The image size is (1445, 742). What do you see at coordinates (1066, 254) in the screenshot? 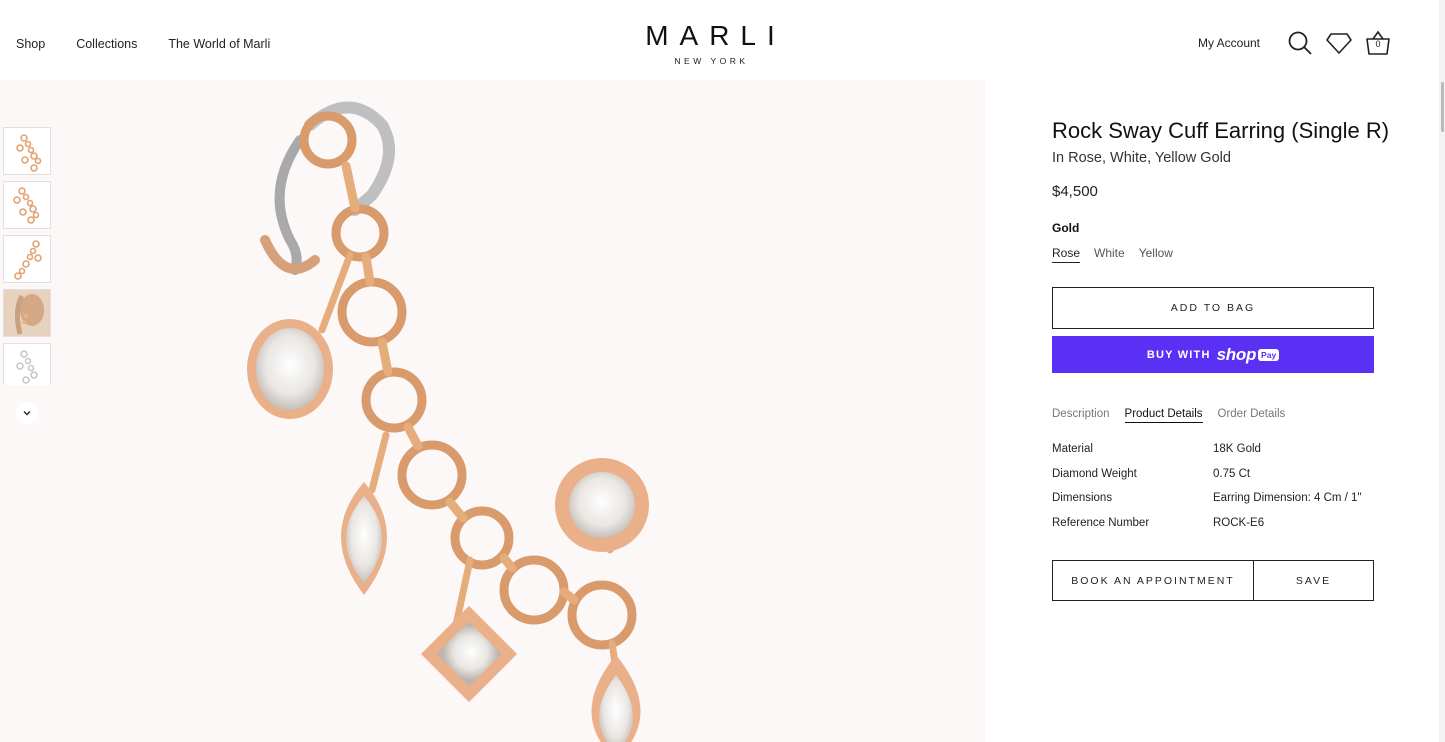
I see `variant-option-rose: Rose` at bounding box center [1066, 254].